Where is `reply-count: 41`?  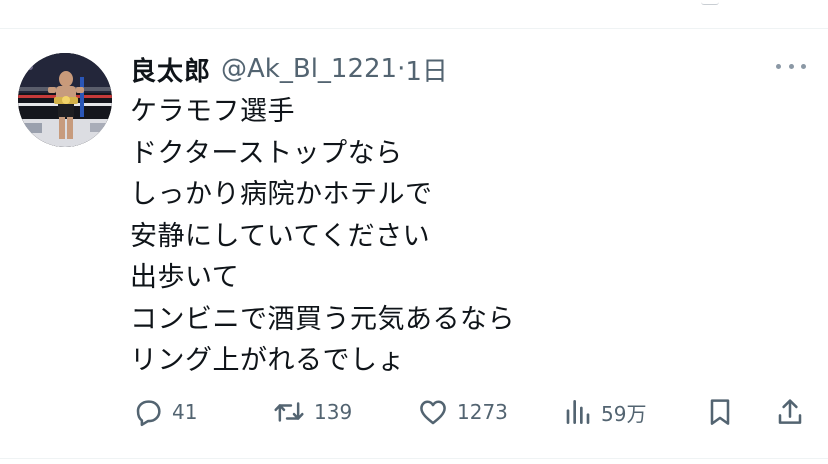 reply-count: 41 is located at coordinates (185, 412).